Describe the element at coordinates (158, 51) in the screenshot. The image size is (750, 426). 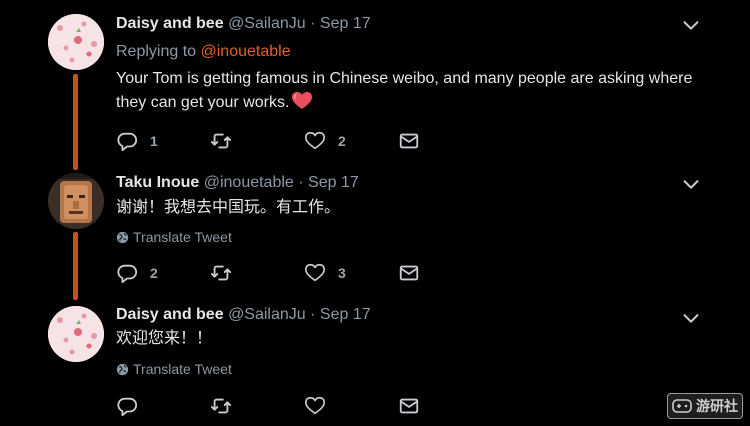
I see `replying-to-label: Replying to` at that location.